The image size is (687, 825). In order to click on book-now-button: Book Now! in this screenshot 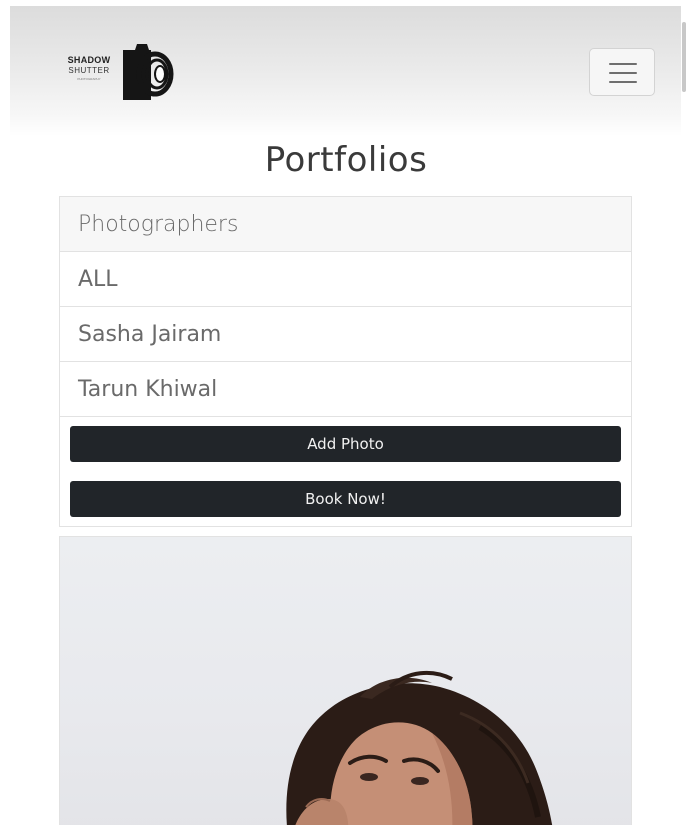, I will do `click(345, 499)`.